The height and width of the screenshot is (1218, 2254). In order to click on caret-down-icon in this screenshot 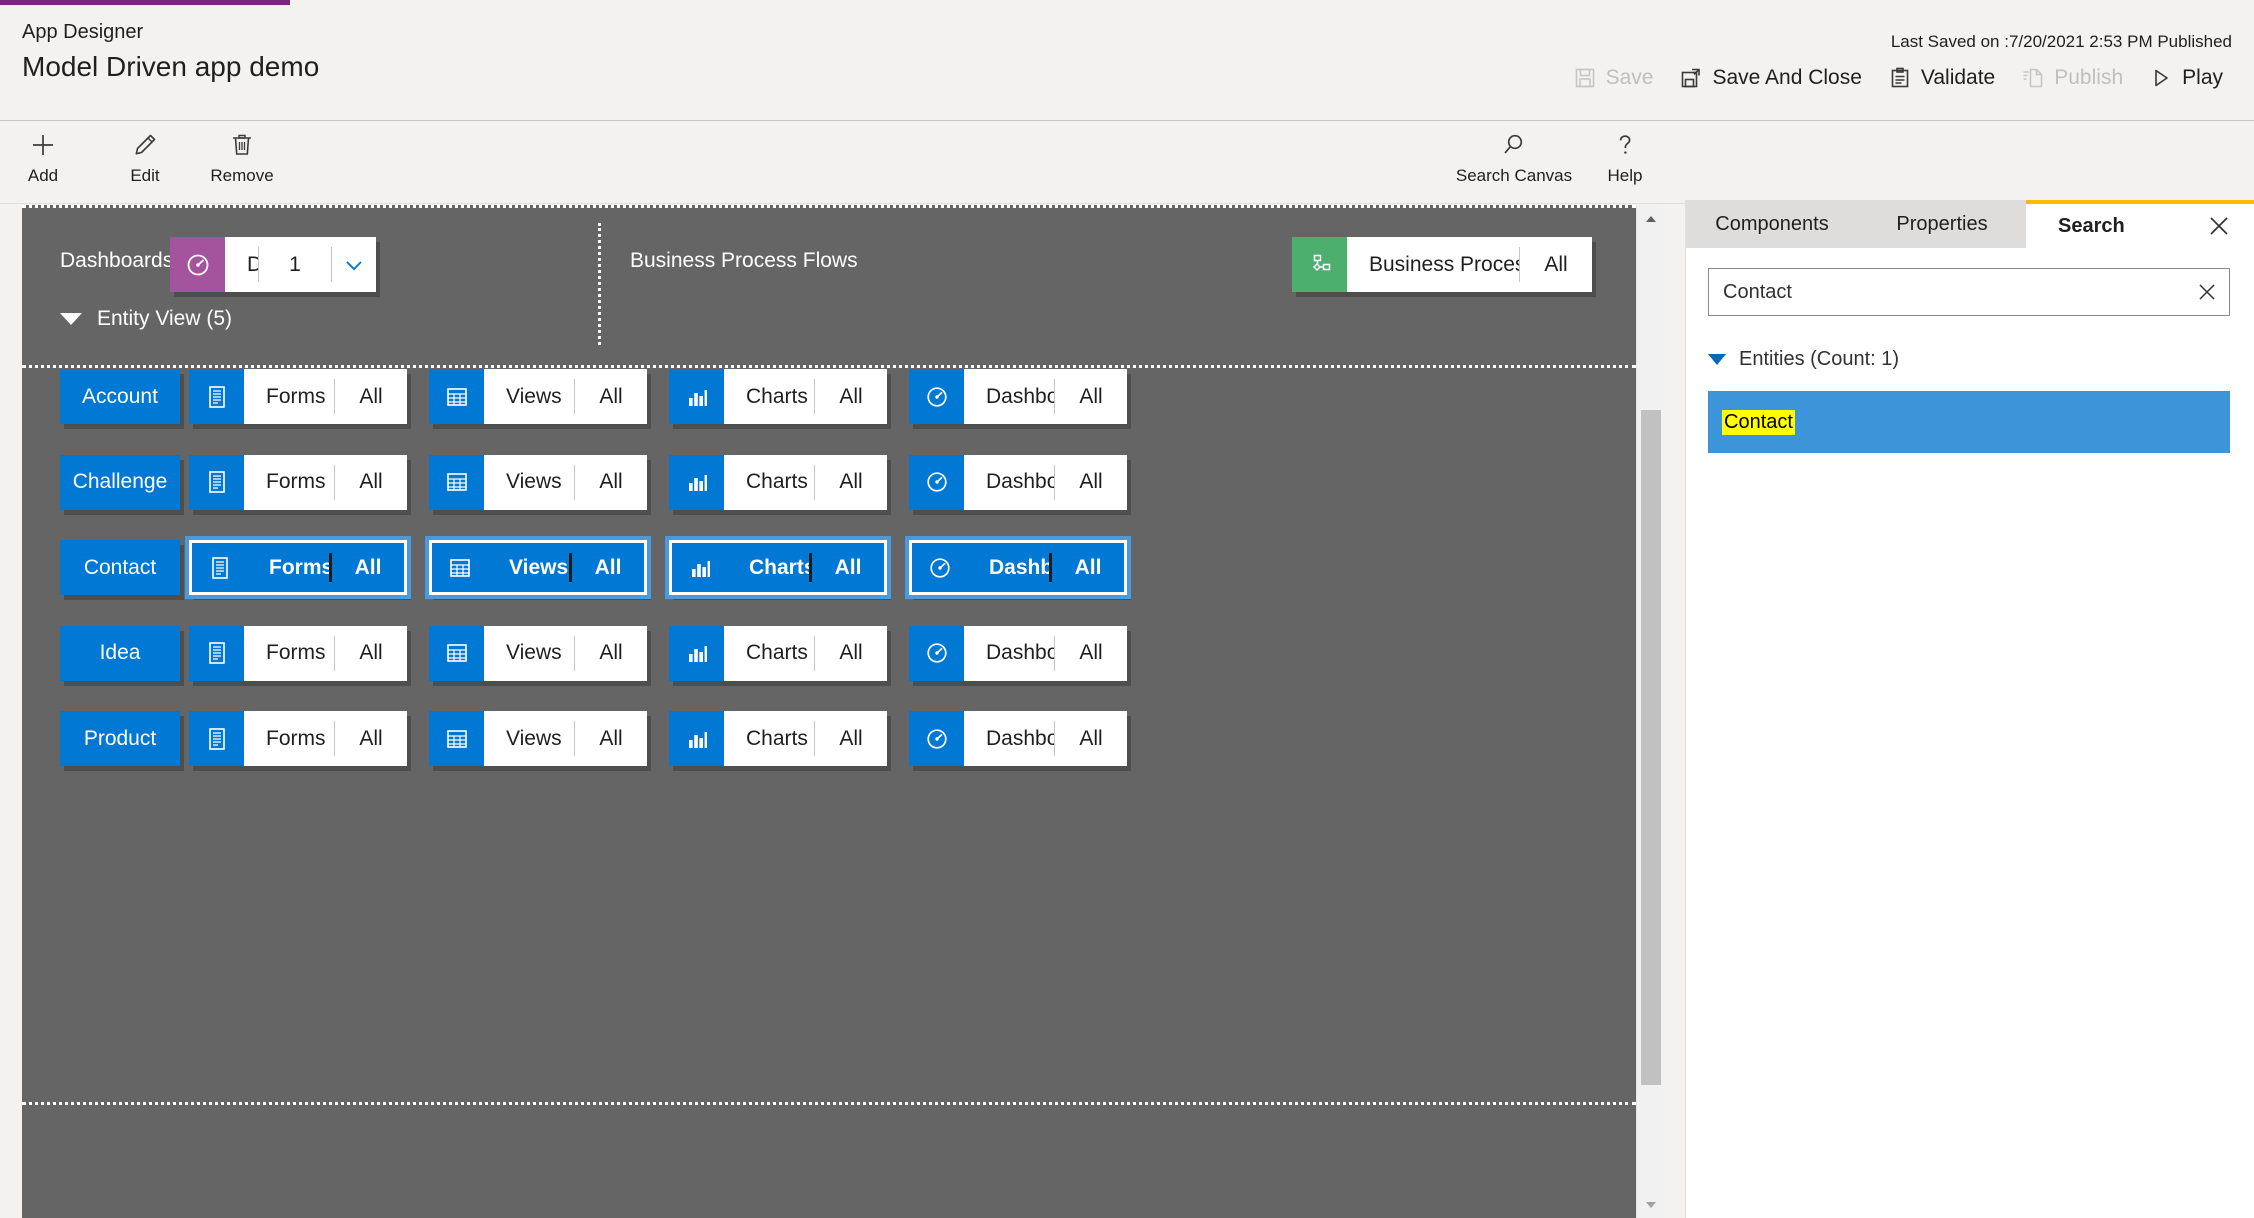, I will do `click(71, 319)`.